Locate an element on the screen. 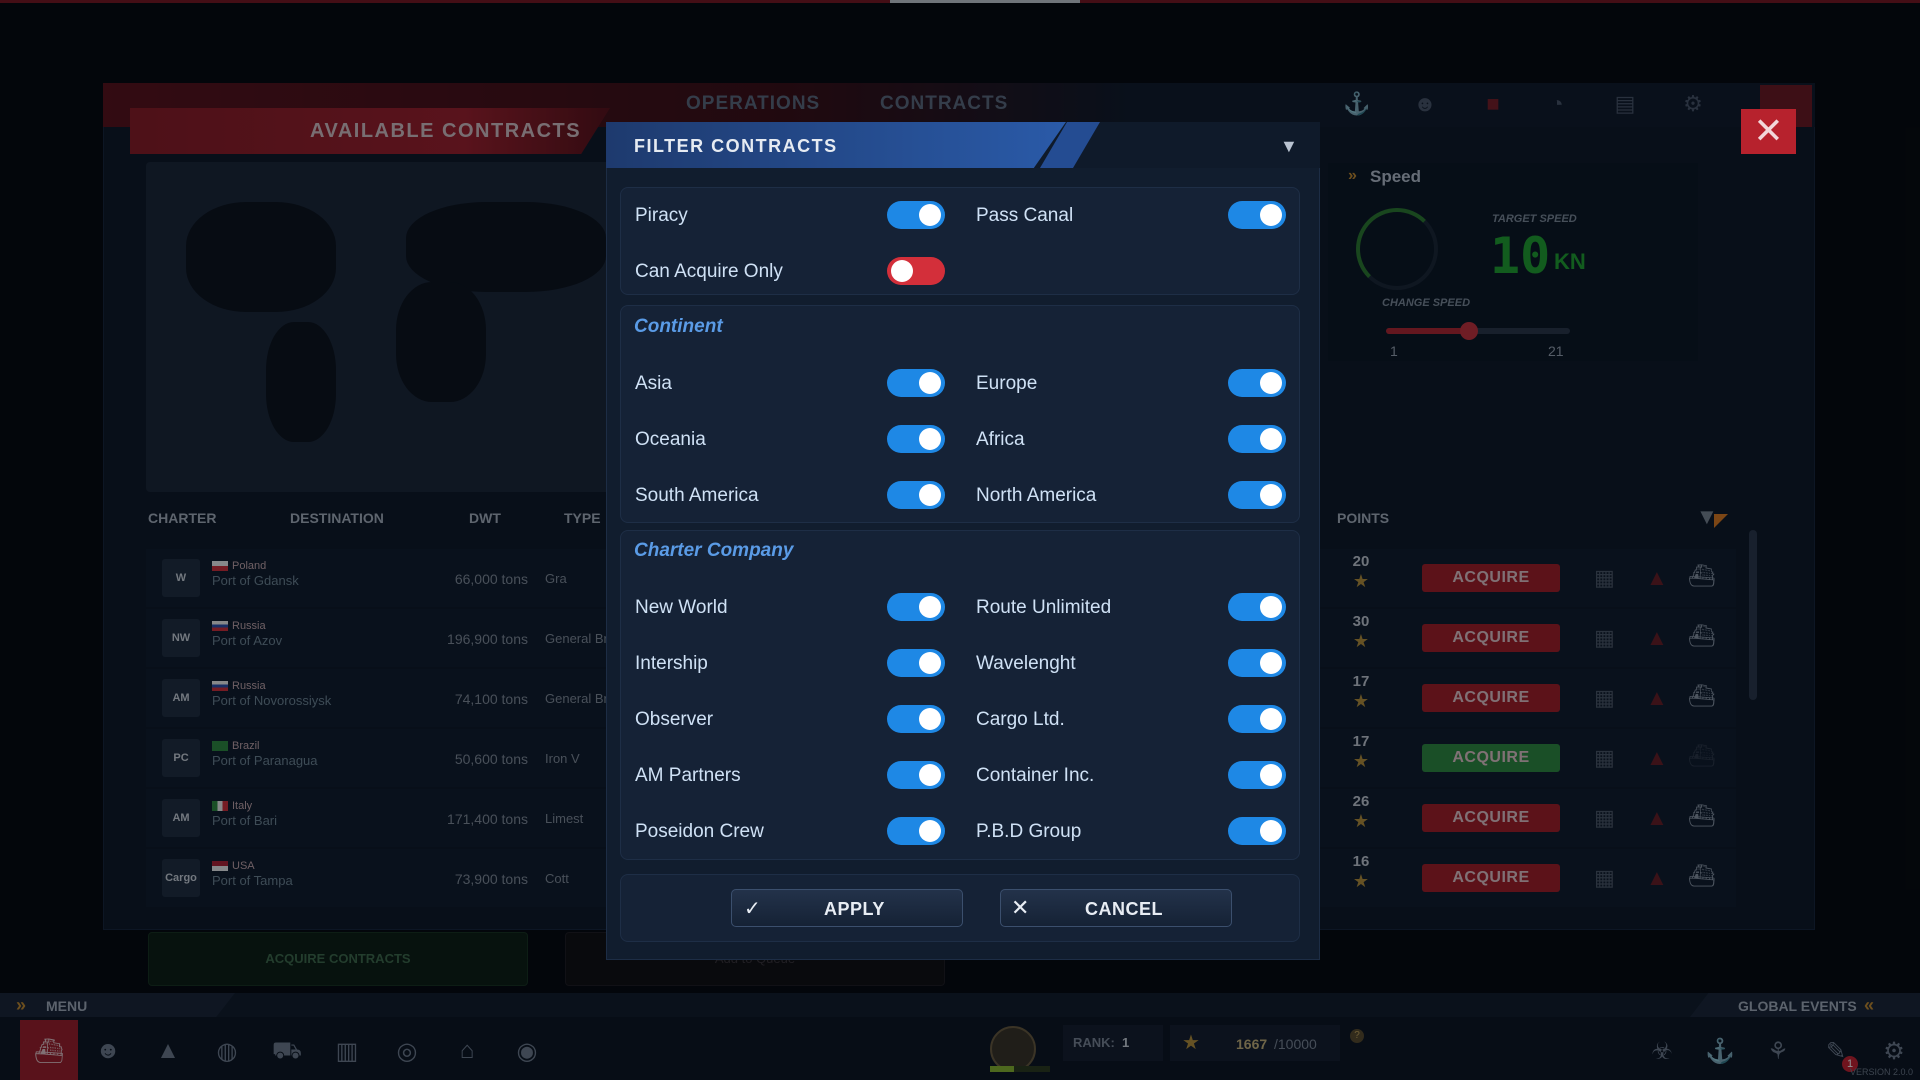 Image resolution: width=1920 pixels, height=1080 pixels. close-icon: ✕ is located at coordinates (1768, 131).